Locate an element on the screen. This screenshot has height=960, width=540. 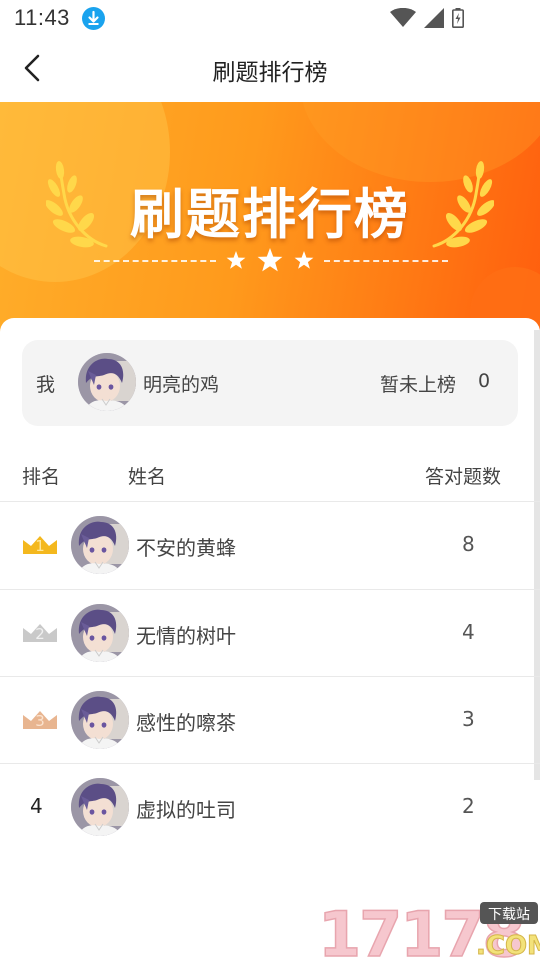
header-rank: 排名 is located at coordinates (41, 477).